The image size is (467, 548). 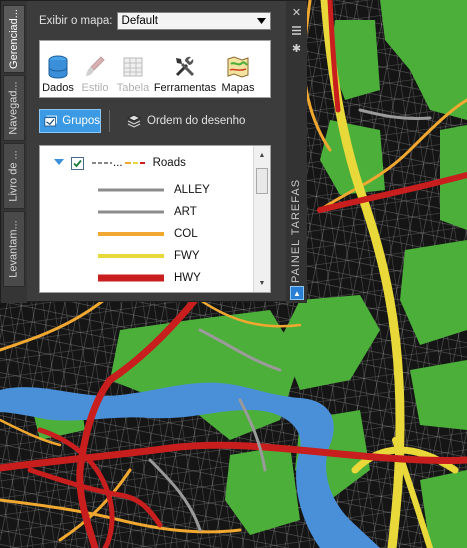 I want to click on legend-swatch-alley, so click(x=131, y=190).